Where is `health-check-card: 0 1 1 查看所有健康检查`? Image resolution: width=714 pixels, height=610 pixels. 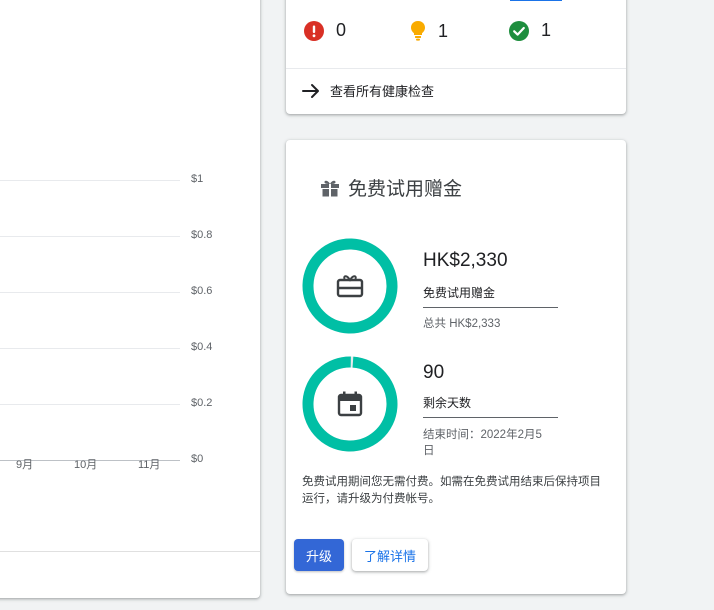
health-check-card: 0 1 1 查看所有健康检查 is located at coordinates (456, 57).